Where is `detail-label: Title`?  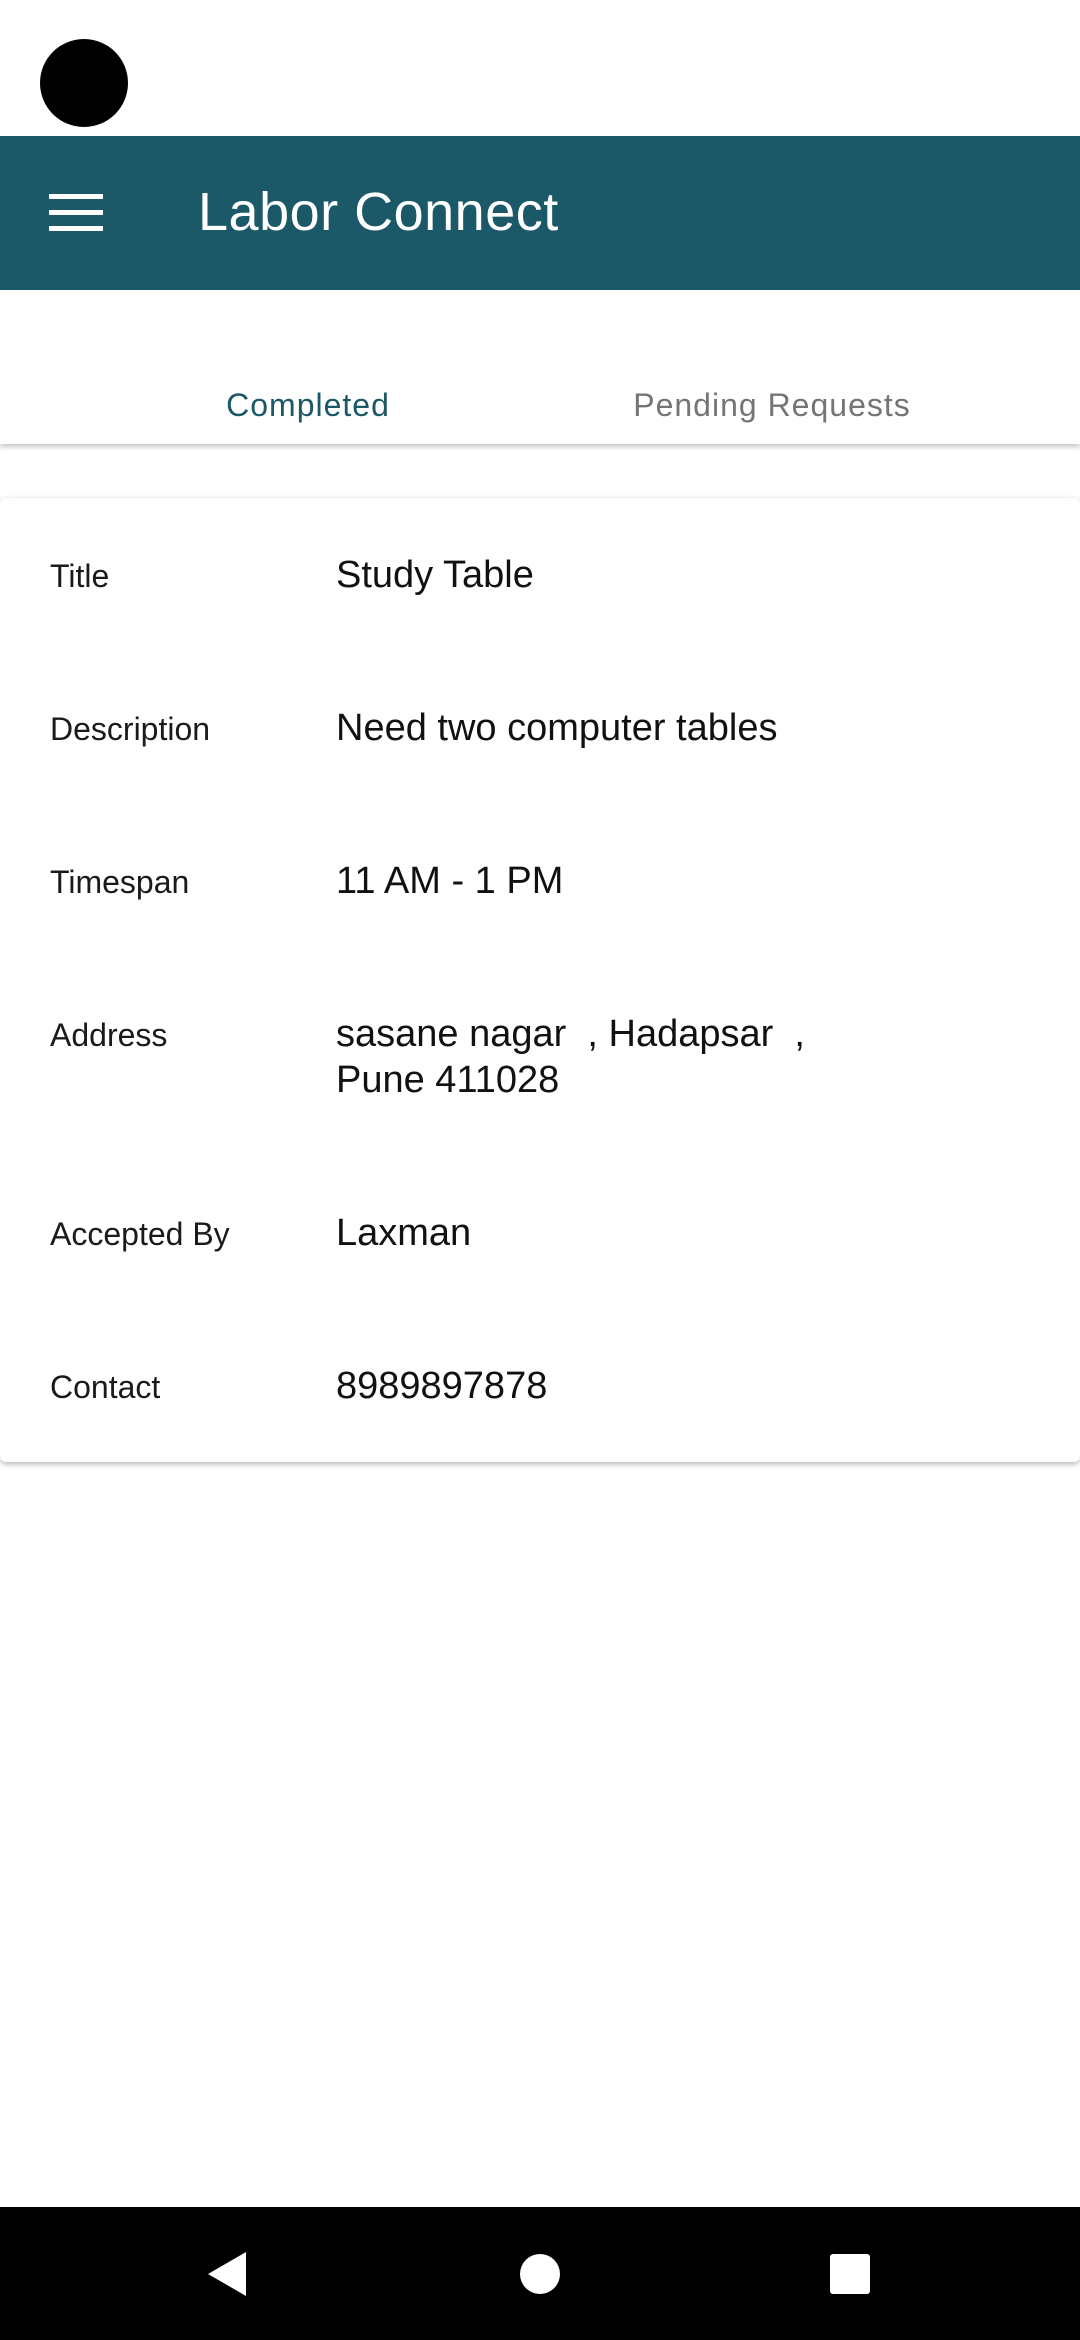 detail-label: Title is located at coordinates (80, 576).